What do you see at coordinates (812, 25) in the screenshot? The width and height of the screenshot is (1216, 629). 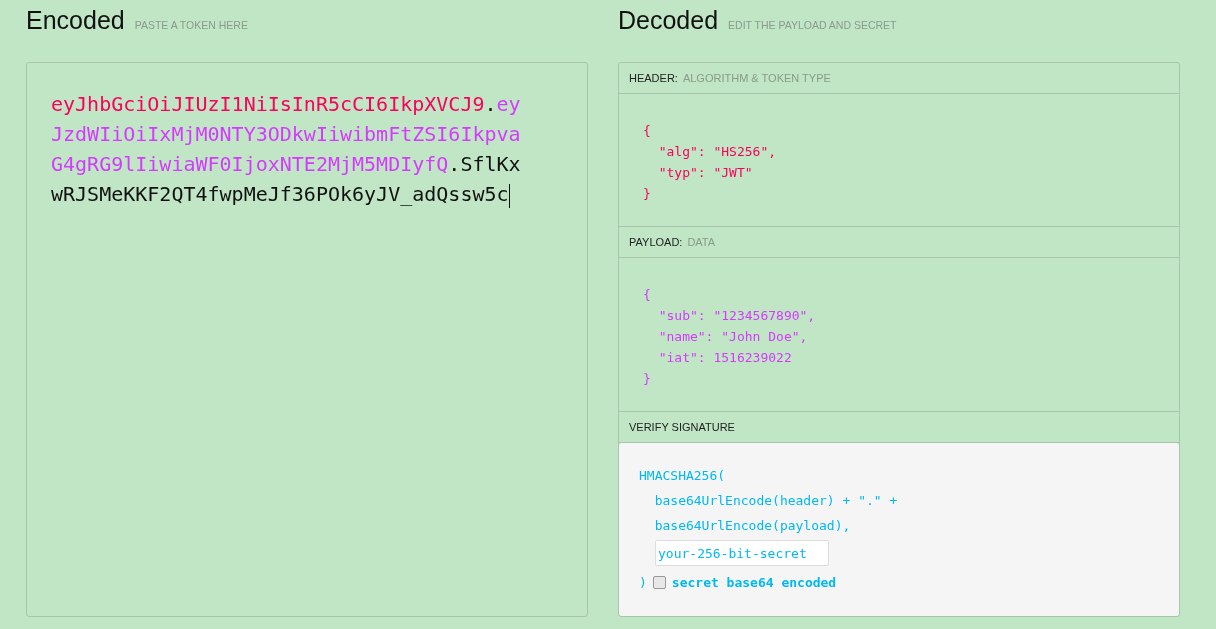 I see `column-subtitle: EDIT THE PAYLOAD AND SECRET` at bounding box center [812, 25].